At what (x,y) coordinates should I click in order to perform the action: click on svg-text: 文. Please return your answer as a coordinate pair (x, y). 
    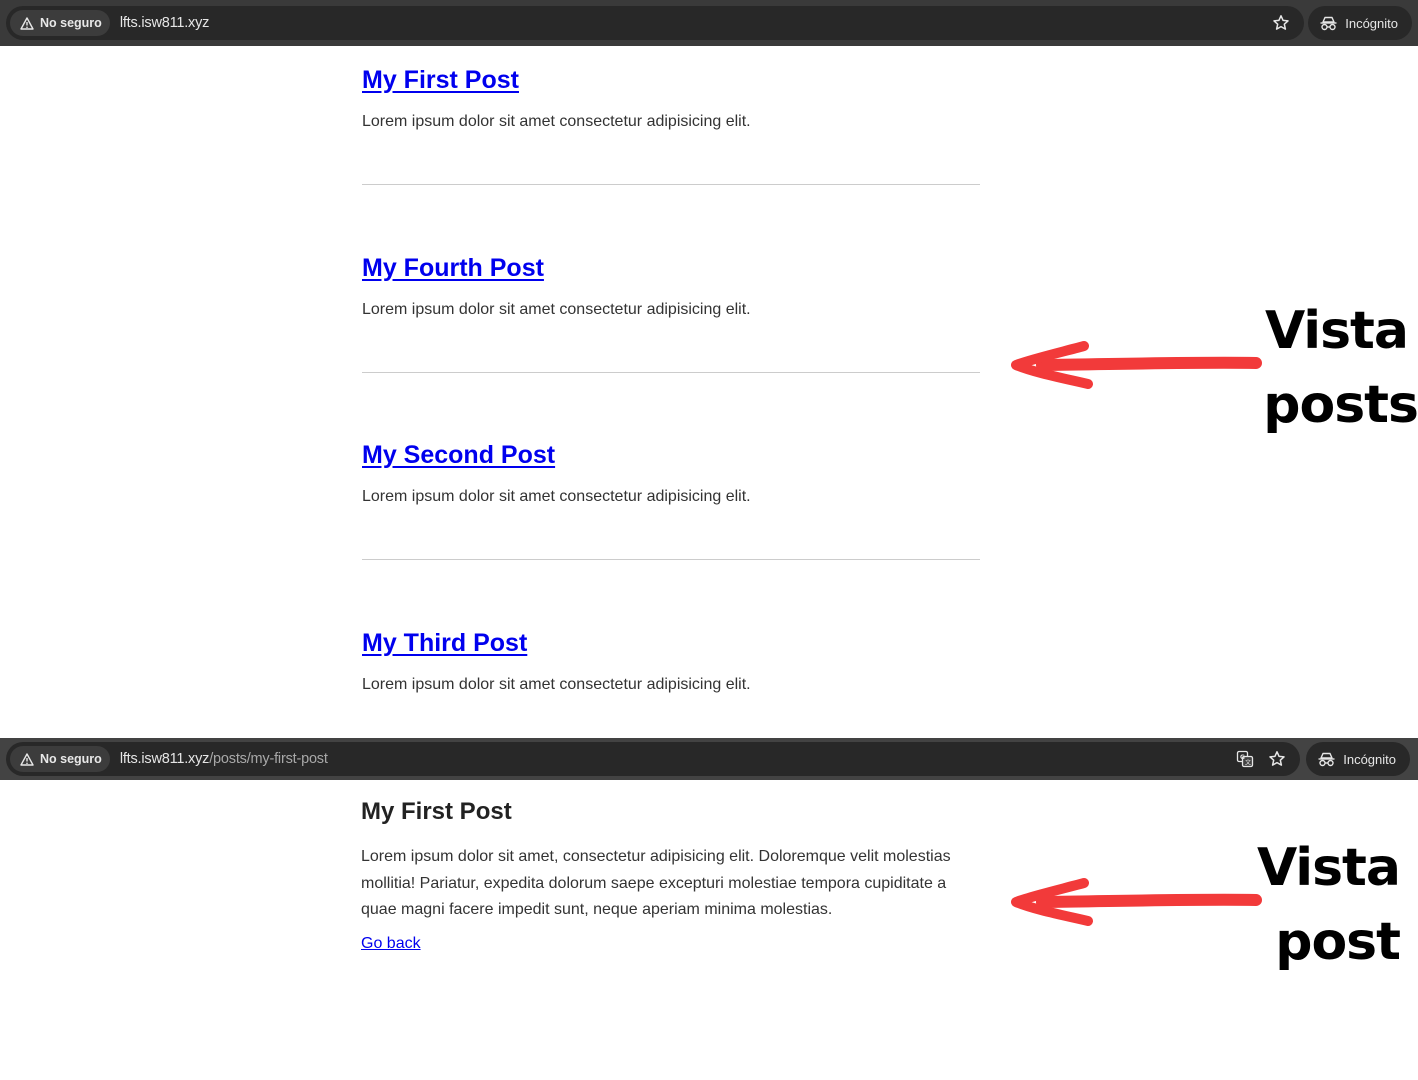
    Looking at the image, I should click on (1248, 763).